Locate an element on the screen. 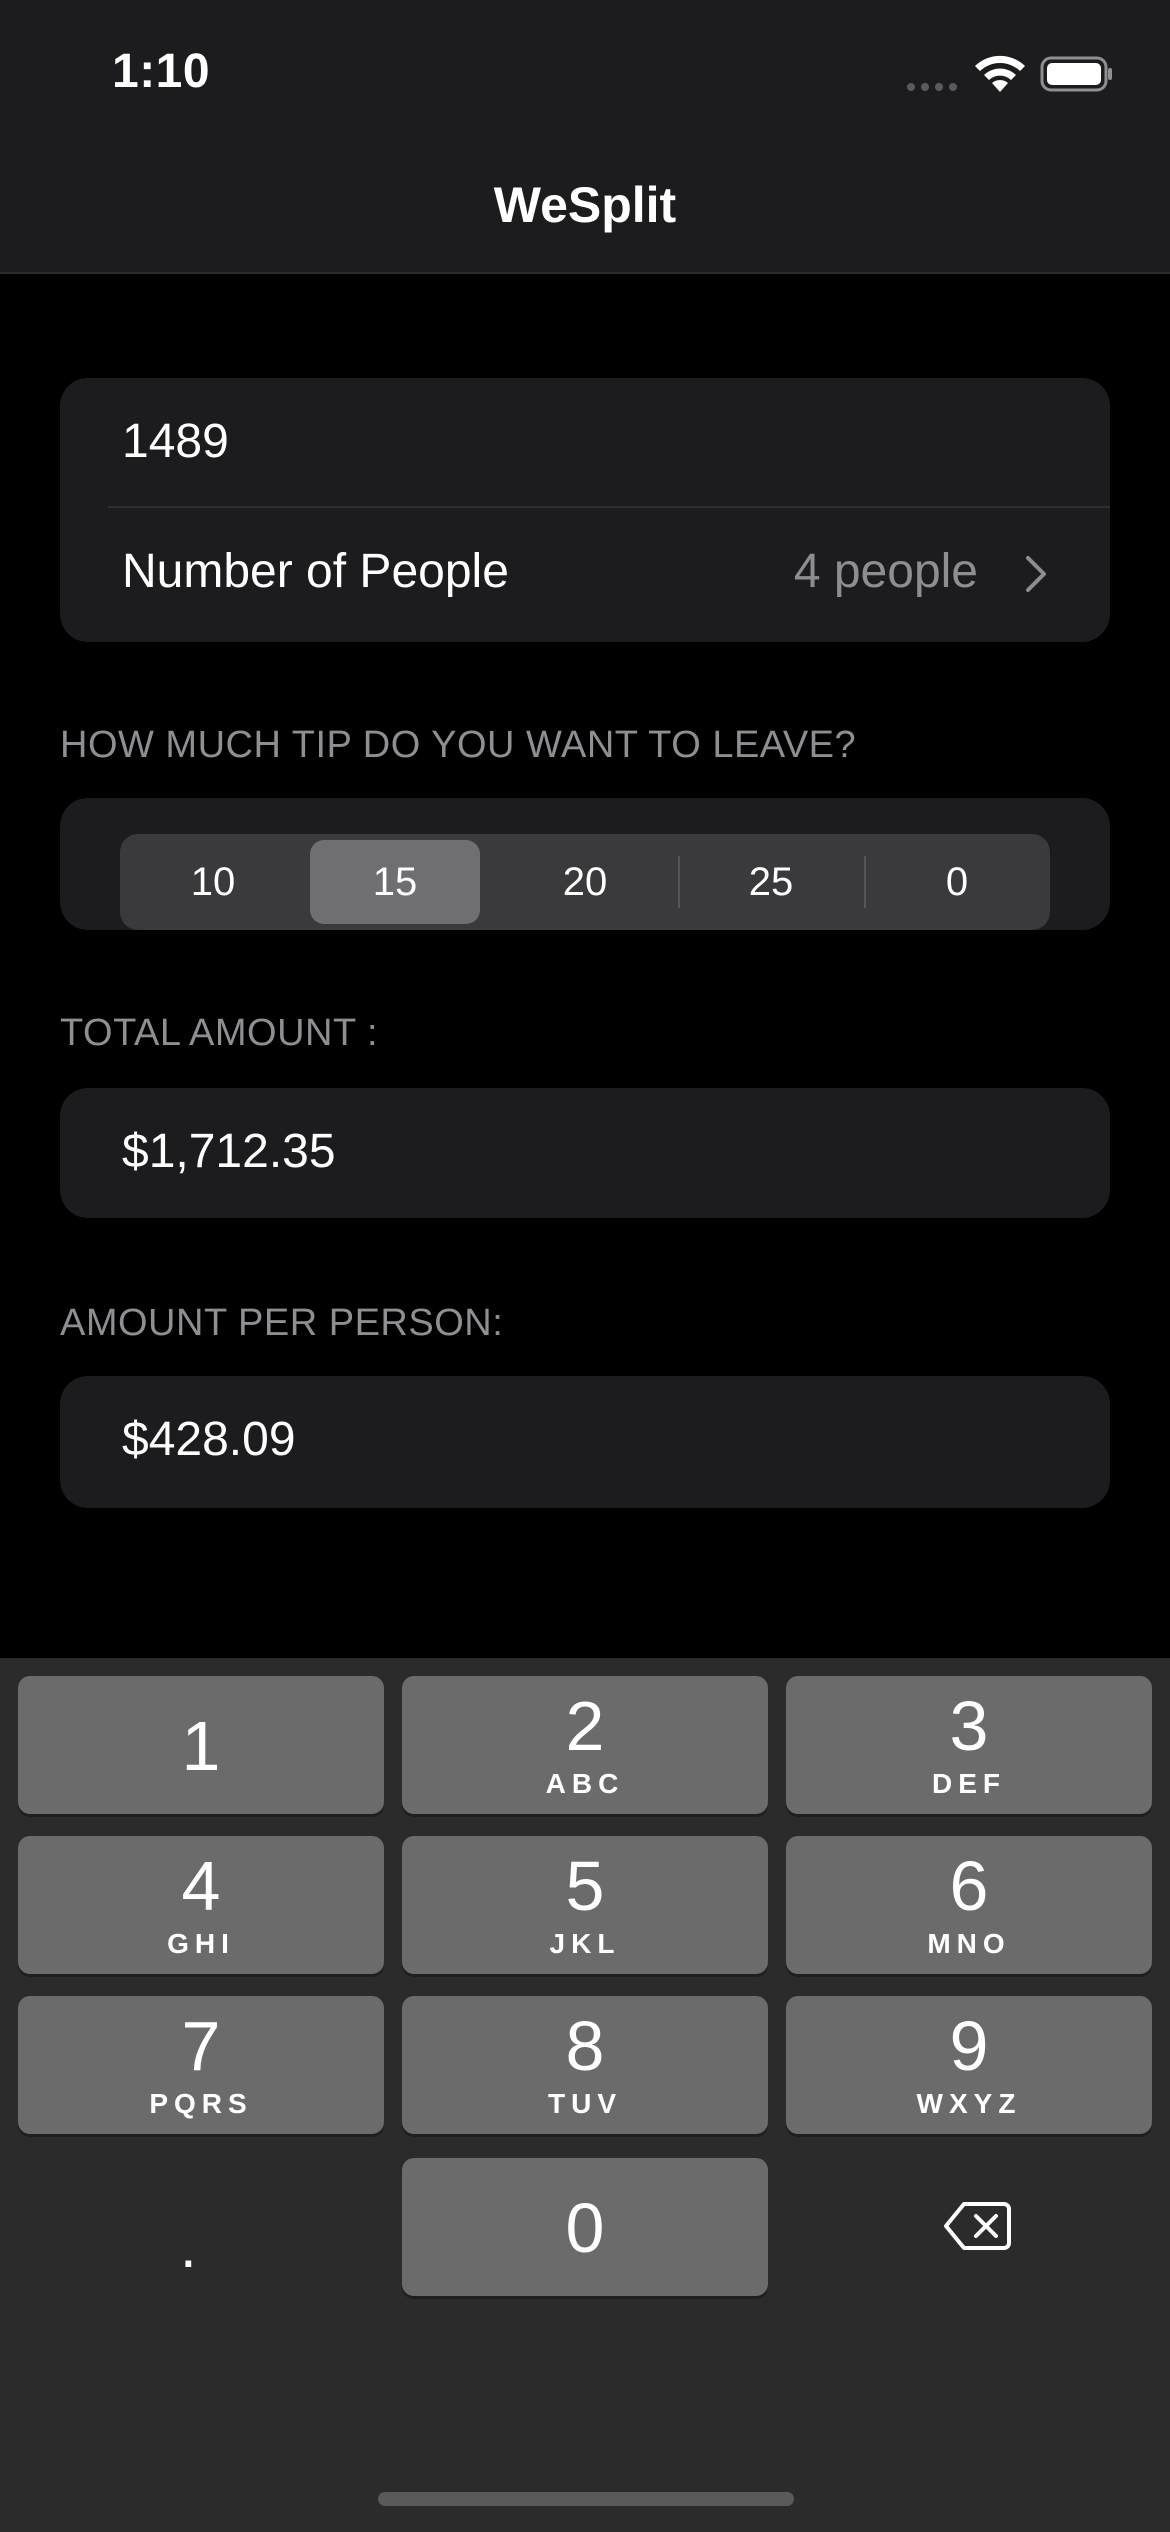 This screenshot has height=2532, width=1170. key-digit: 0 is located at coordinates (585, 2228).